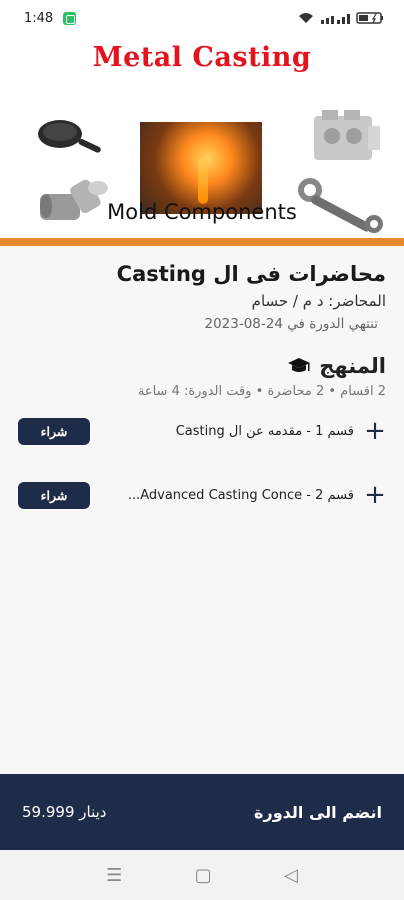 The width and height of the screenshot is (404, 900). I want to click on frying-pan-image, so click(69, 136).